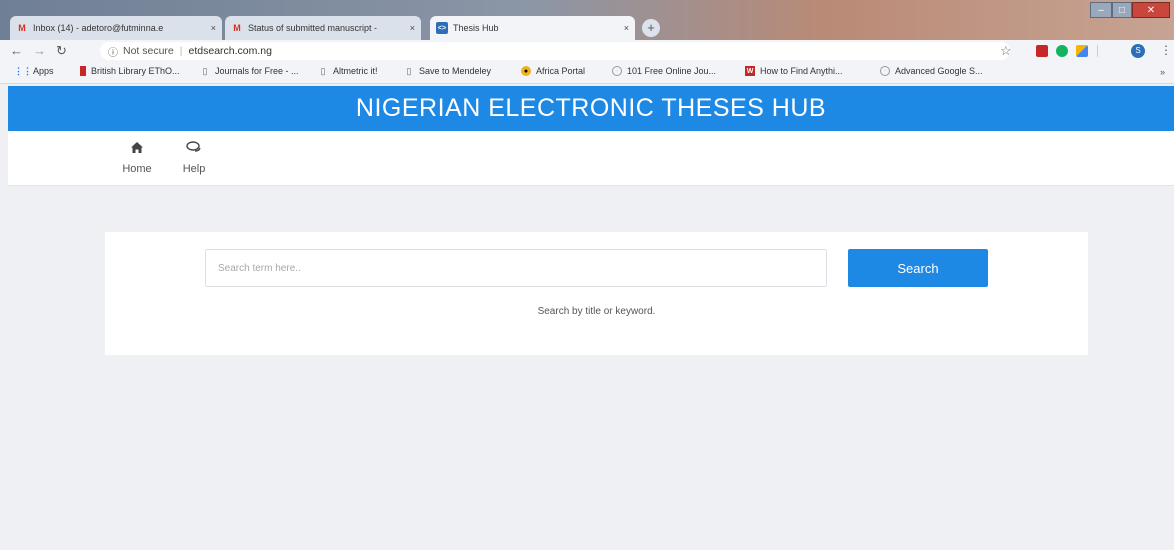 Image resolution: width=1174 pixels, height=550 pixels. I want to click on forward-arrow-icon: →, so click(39, 51).